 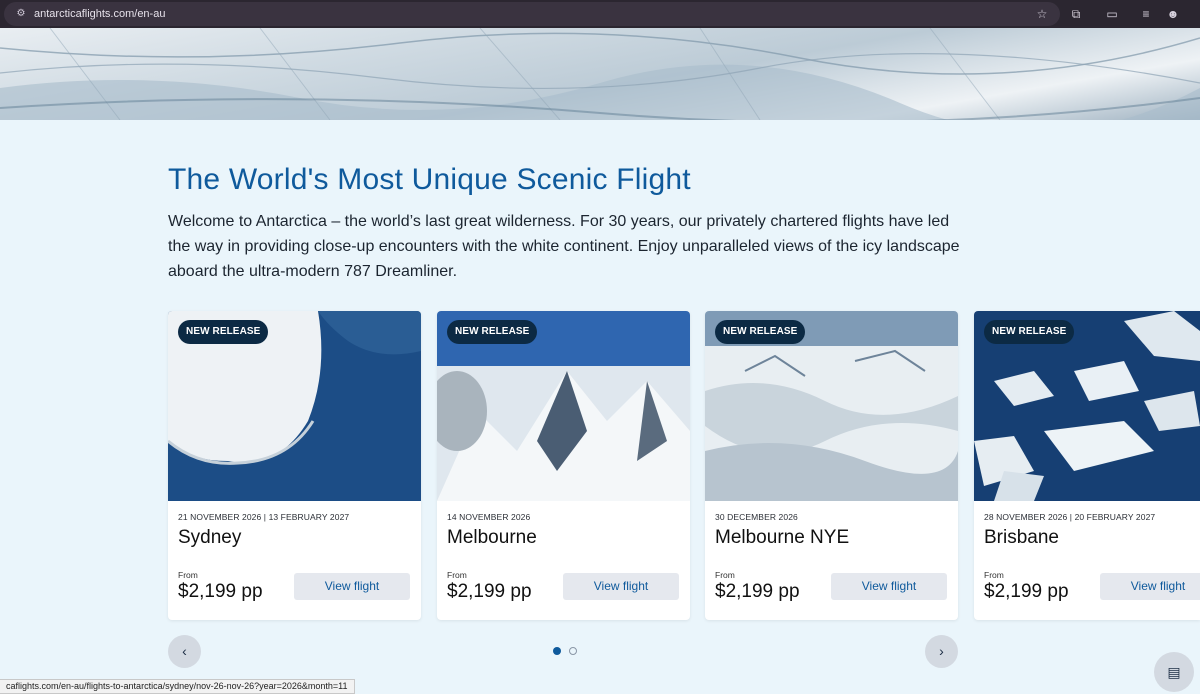 I want to click on bookmark-star-icon: ☆, so click(x=1042, y=14).